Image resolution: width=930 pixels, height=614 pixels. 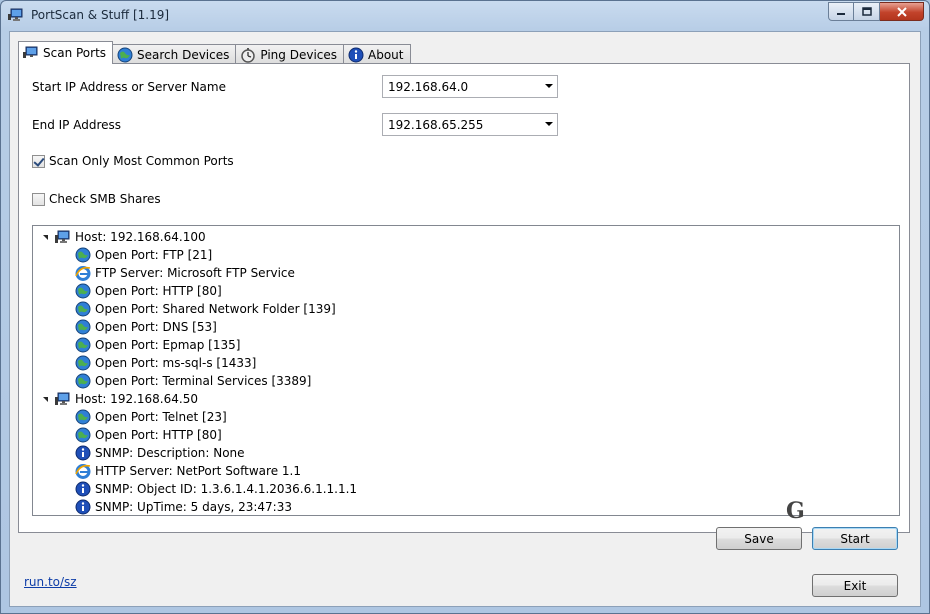 I want to click on end-ip-value: 192.168.65.255, so click(x=436, y=124).